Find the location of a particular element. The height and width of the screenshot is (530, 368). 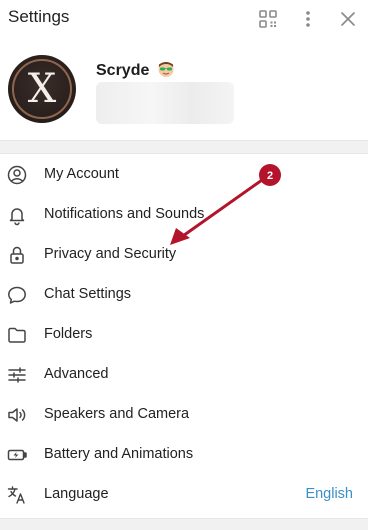

menu-item-language: Language English is located at coordinates (184, 495).